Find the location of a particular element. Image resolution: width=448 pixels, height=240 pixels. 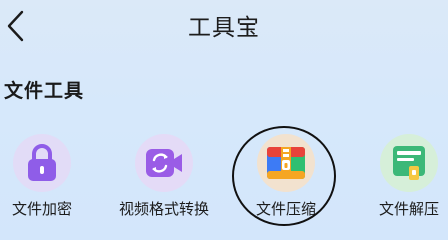

lock-icon is located at coordinates (42, 162).